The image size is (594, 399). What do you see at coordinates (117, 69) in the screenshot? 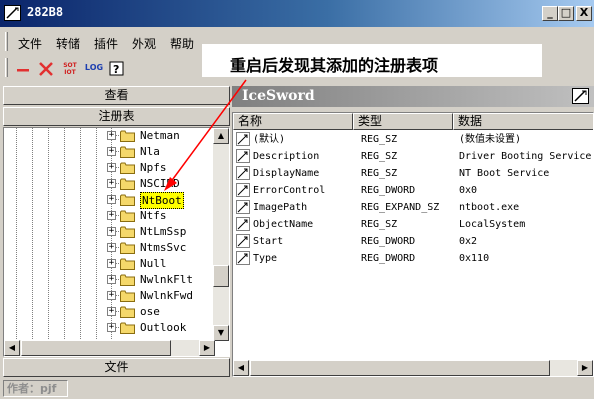
I see `help-icon: ?` at bounding box center [117, 69].